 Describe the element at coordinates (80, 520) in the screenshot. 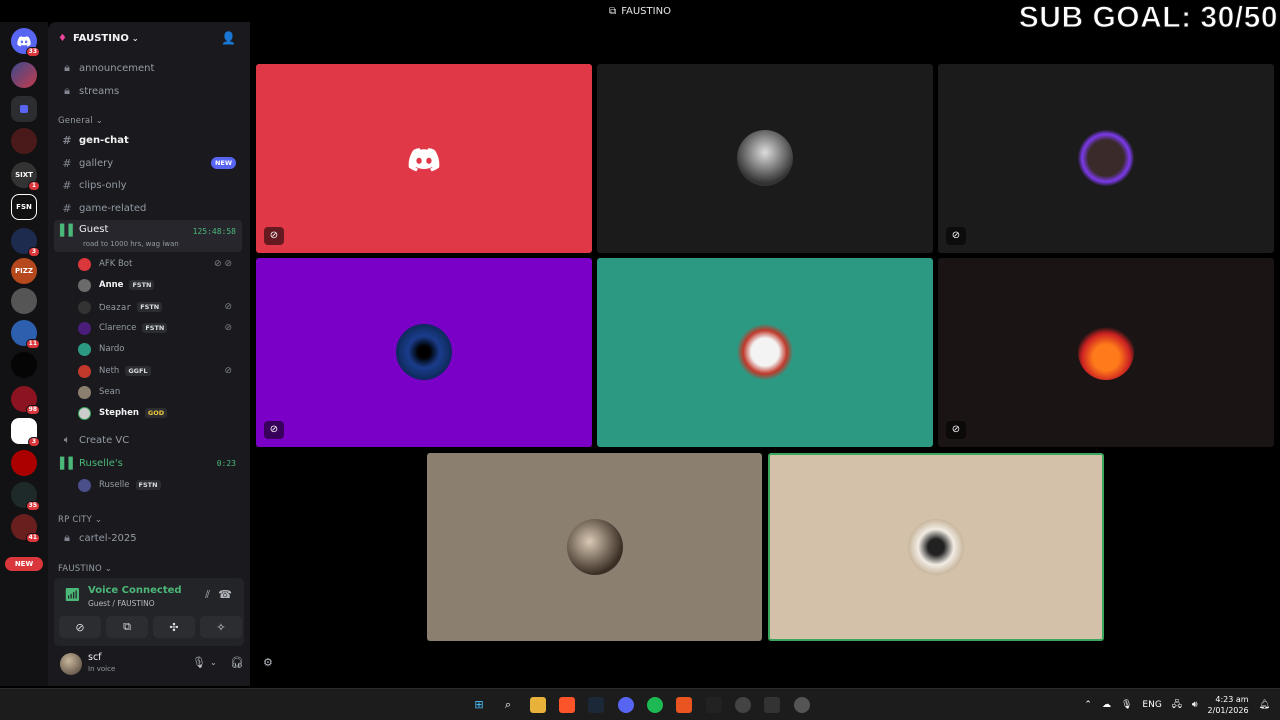

I see `category-rp-city: RP CITY ⌄` at that location.